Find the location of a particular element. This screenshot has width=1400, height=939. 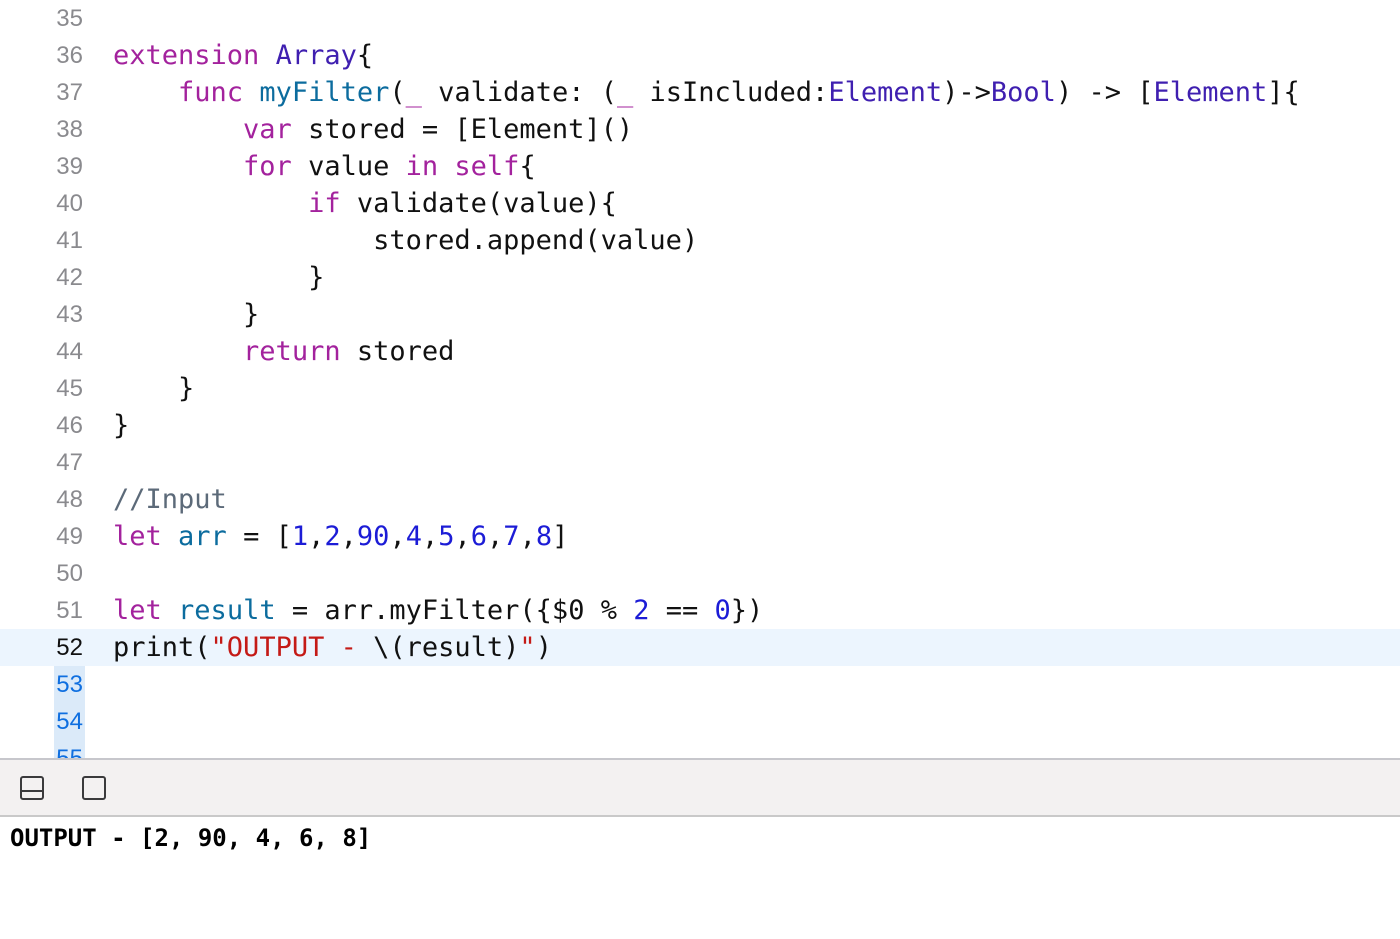

code-token: Bool is located at coordinates (1023, 92).